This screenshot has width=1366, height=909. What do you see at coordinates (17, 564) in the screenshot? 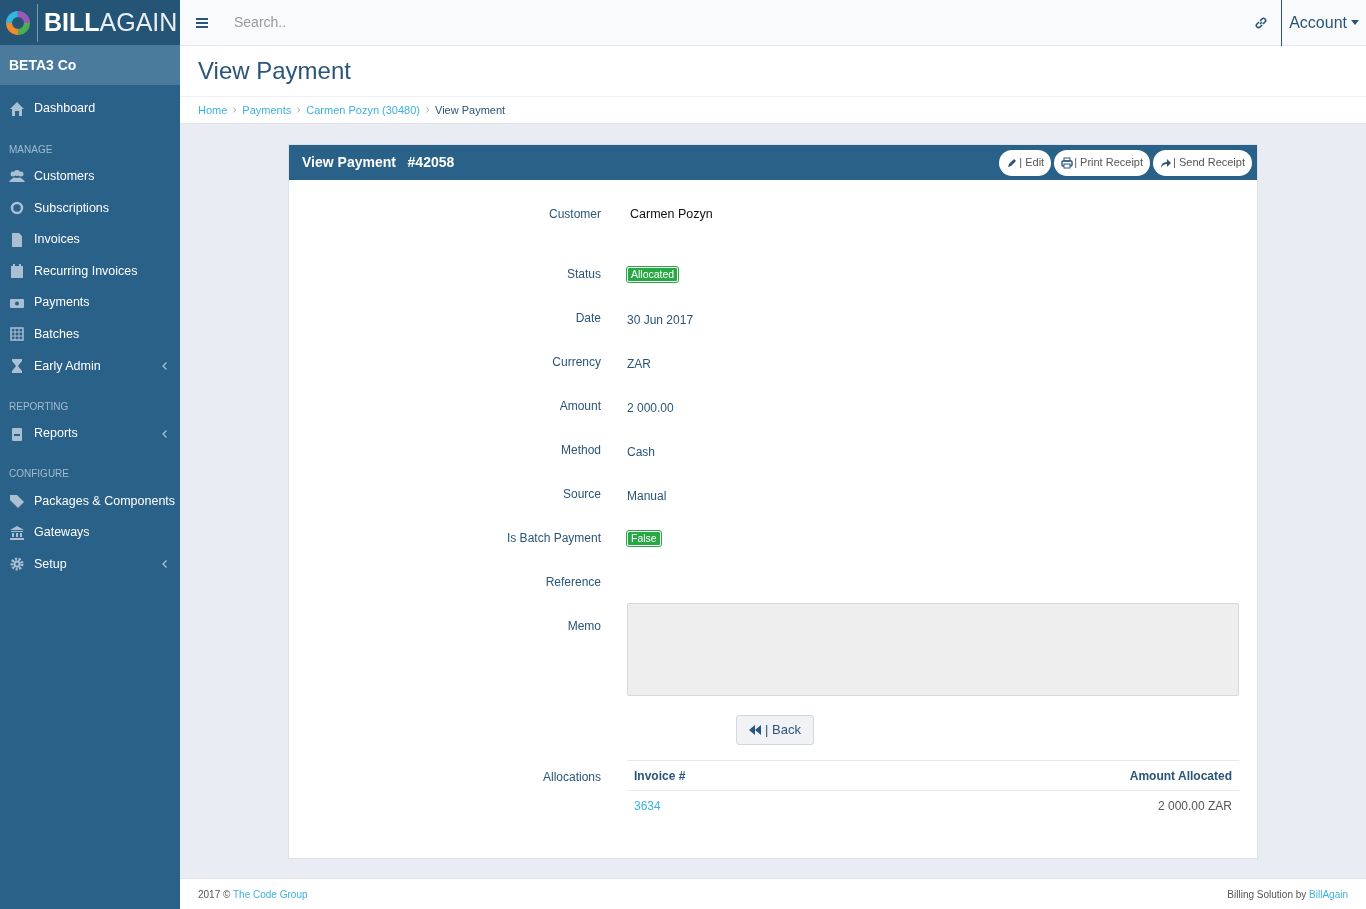
I see `gear-icon` at bounding box center [17, 564].